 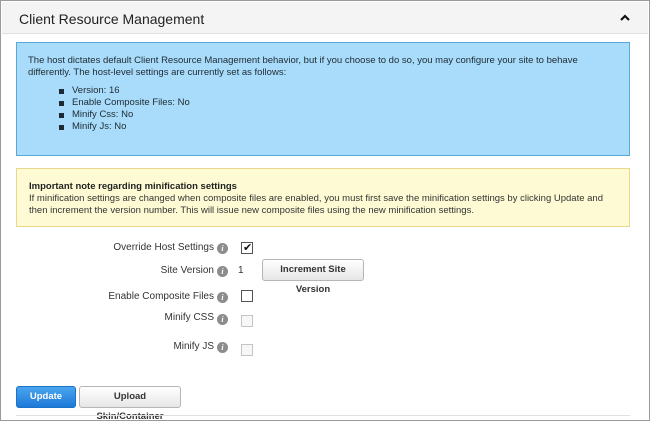 What do you see at coordinates (124, 91) in the screenshot?
I see `list-item: Version: 16` at bounding box center [124, 91].